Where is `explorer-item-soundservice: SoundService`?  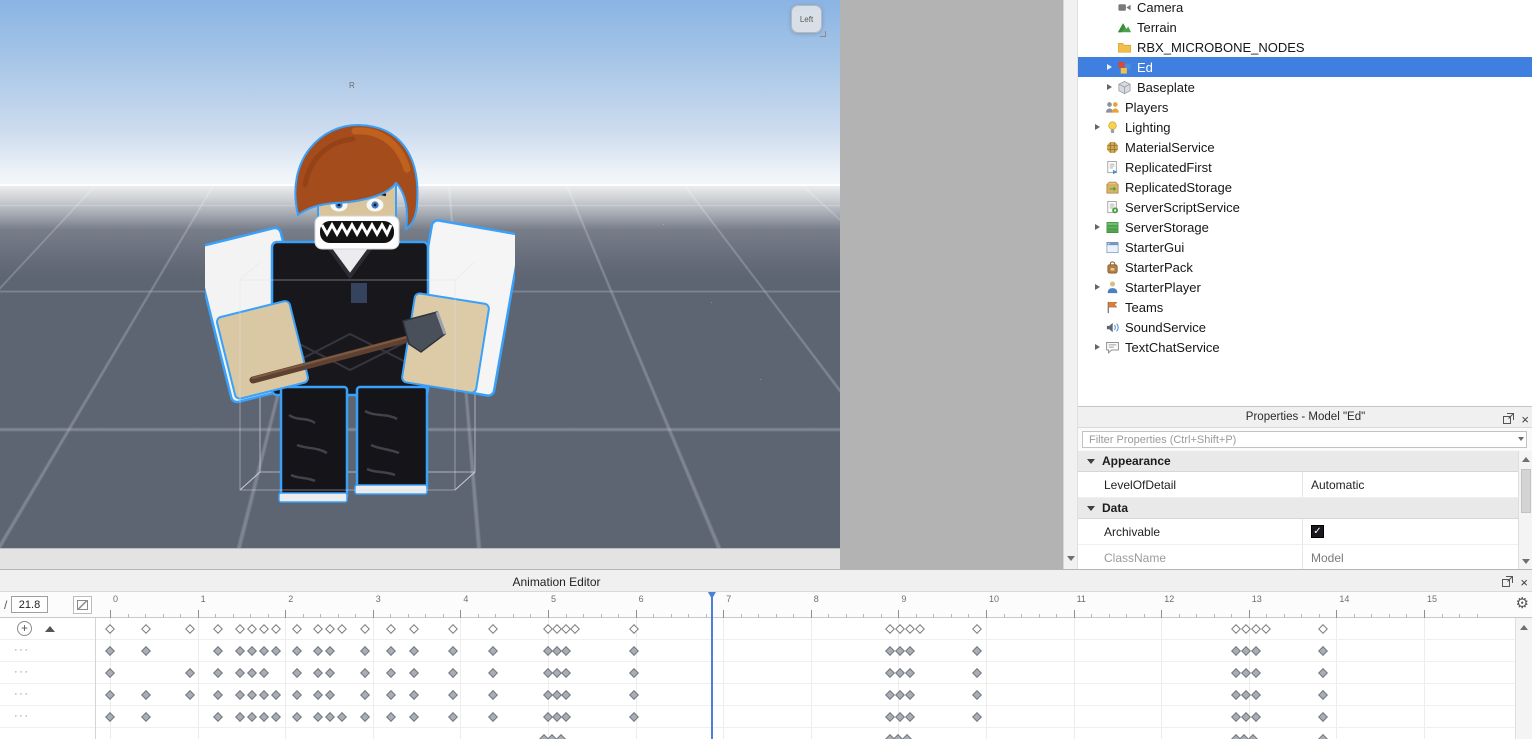
explorer-item-soundservice: SoundService is located at coordinates (1305, 327).